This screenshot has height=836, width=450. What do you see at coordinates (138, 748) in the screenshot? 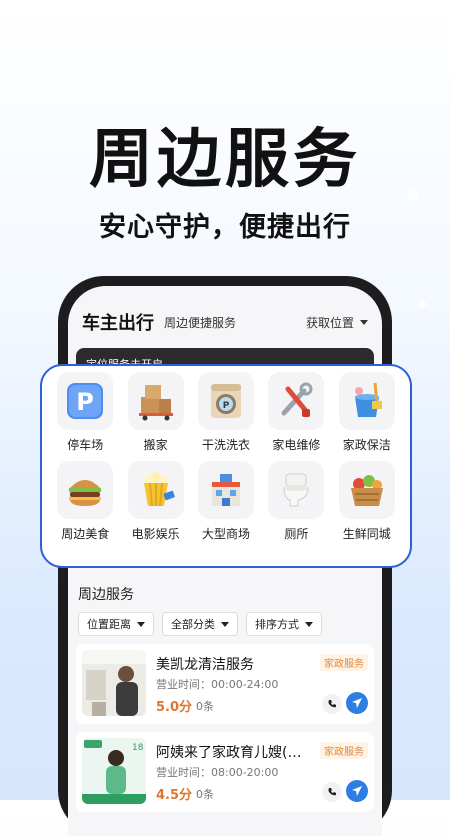
I see `svg-text: 18` at bounding box center [138, 748].